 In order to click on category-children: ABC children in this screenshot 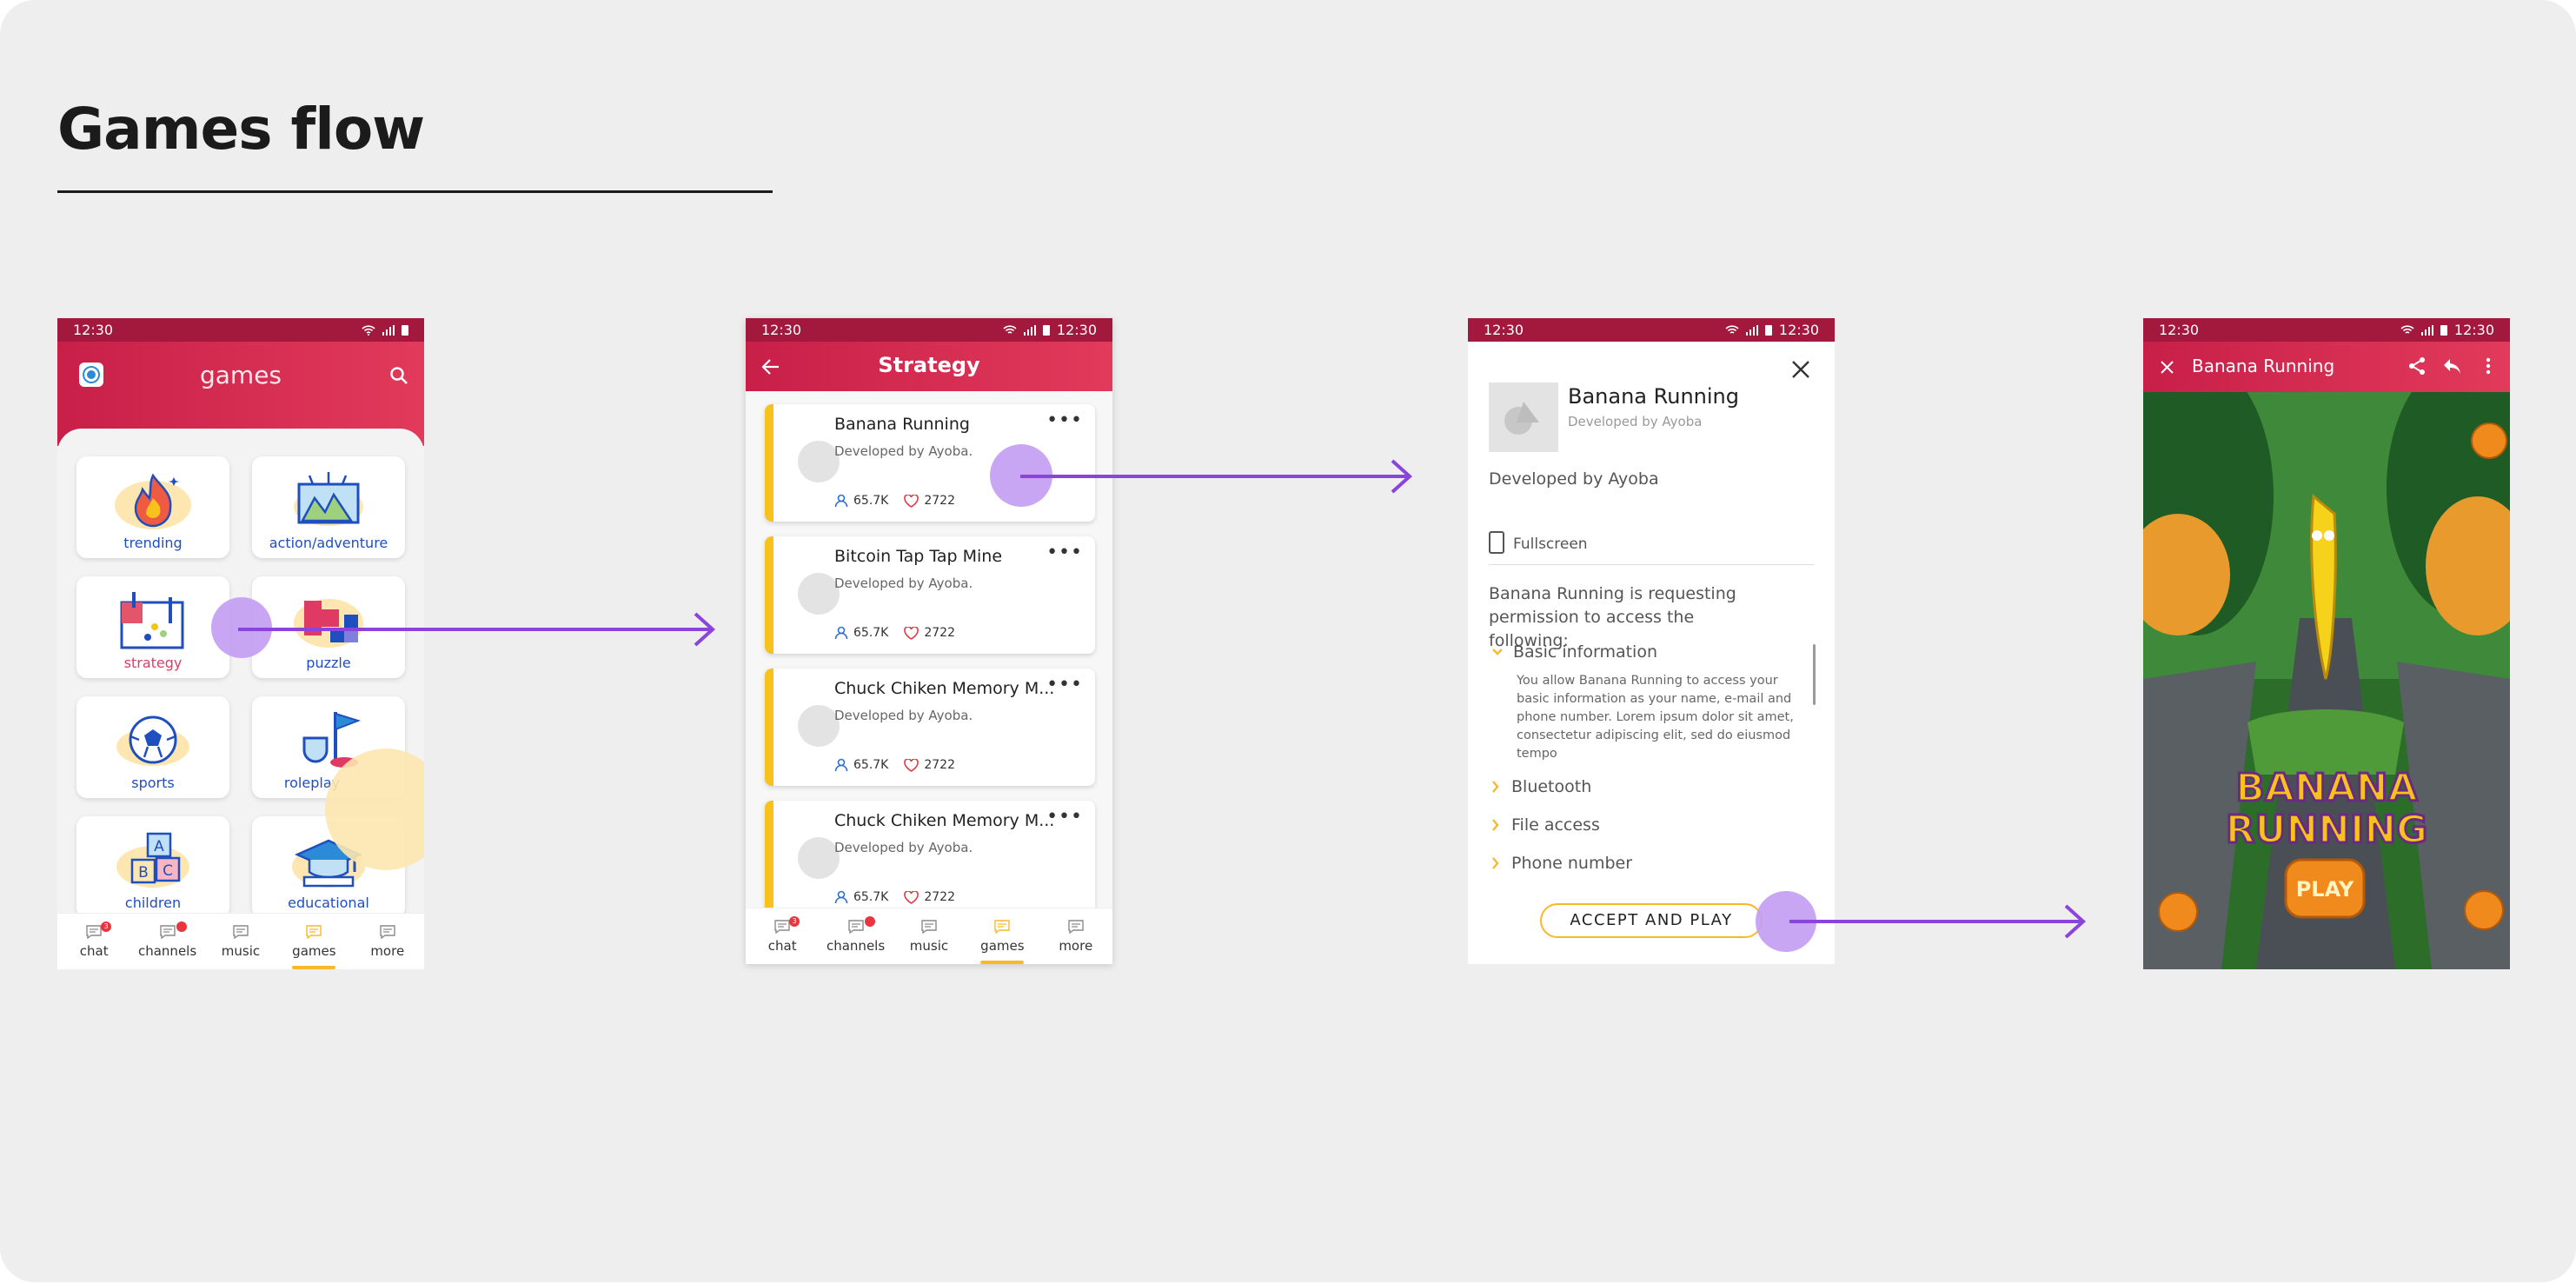, I will do `click(152, 867)`.